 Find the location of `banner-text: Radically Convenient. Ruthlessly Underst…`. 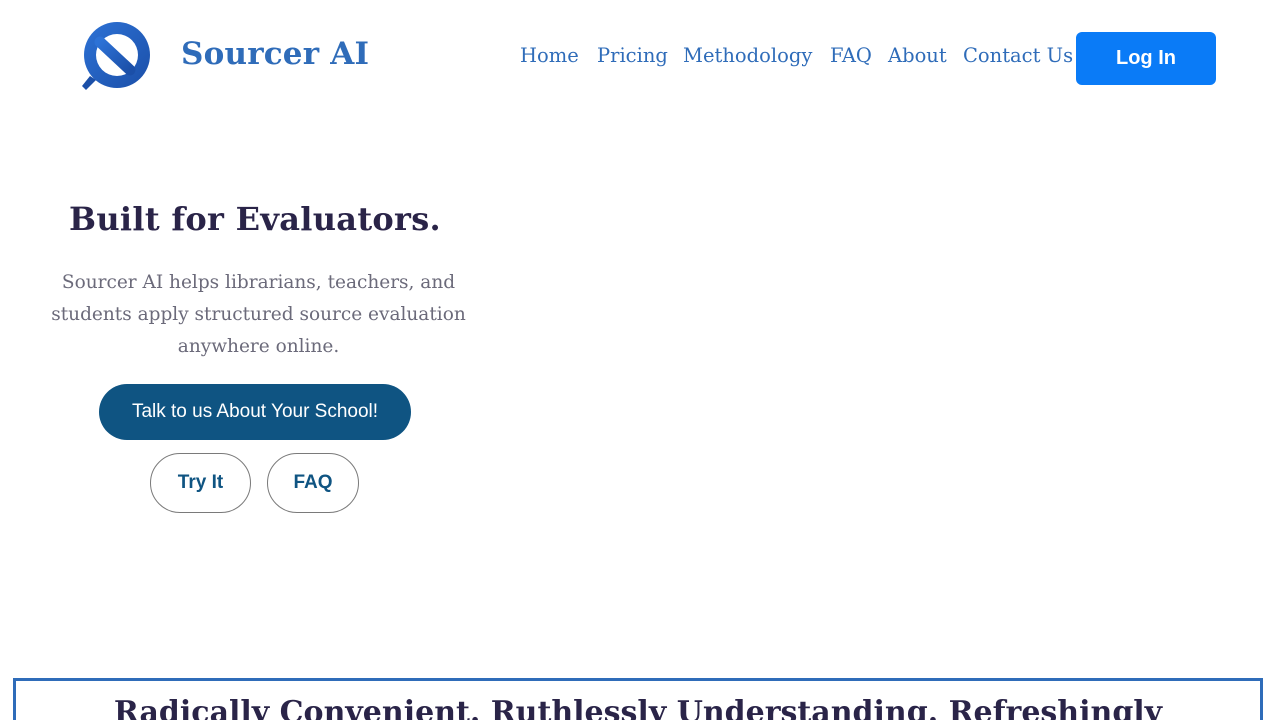

banner-text: Radically Convenient. Ruthlessly Underst… is located at coordinates (638, 707).